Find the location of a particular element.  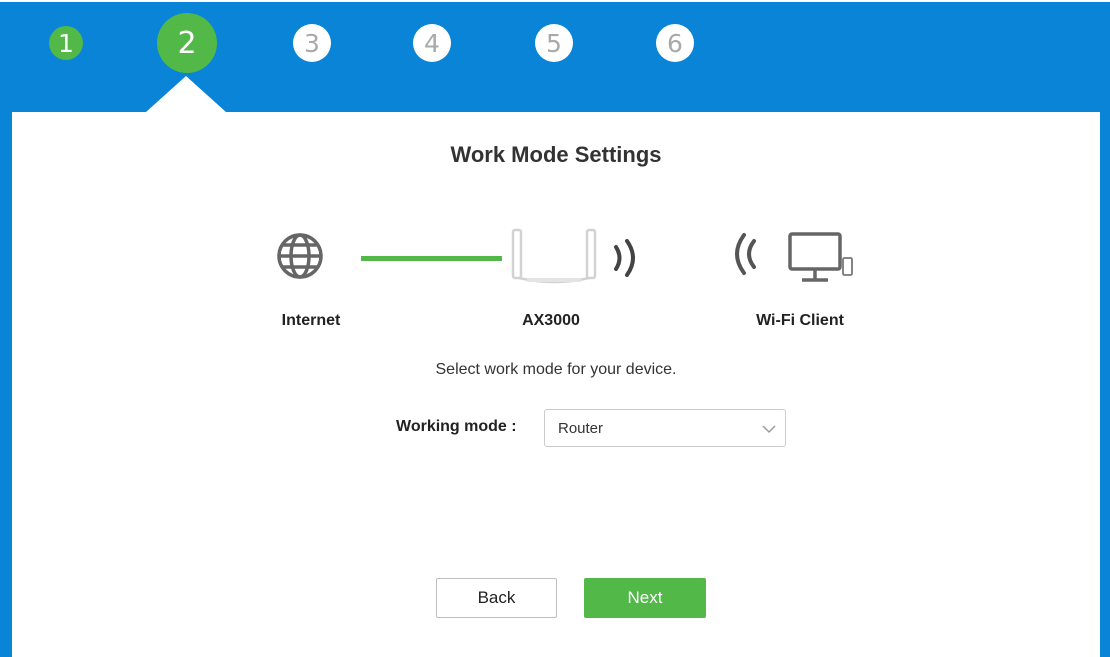

step-4: 4 is located at coordinates (432, 43).